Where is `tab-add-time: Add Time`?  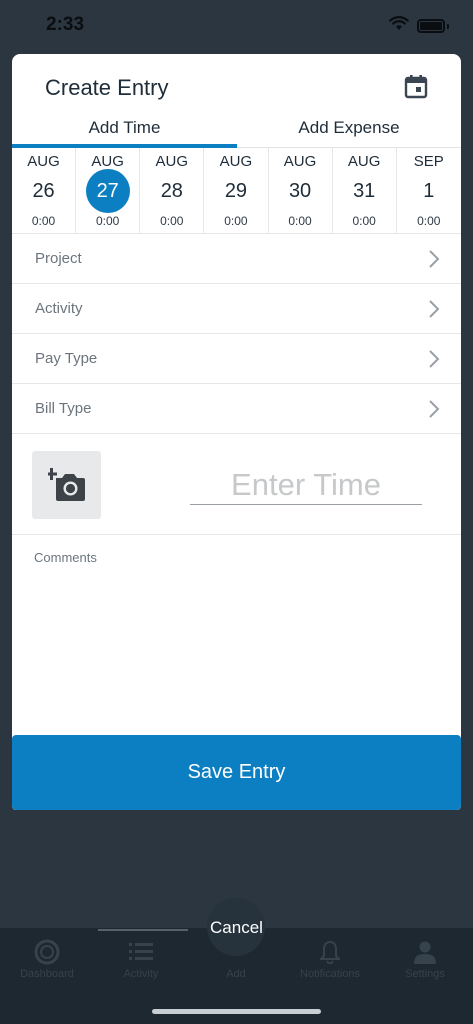
tab-add-time: Add Time is located at coordinates (124, 128).